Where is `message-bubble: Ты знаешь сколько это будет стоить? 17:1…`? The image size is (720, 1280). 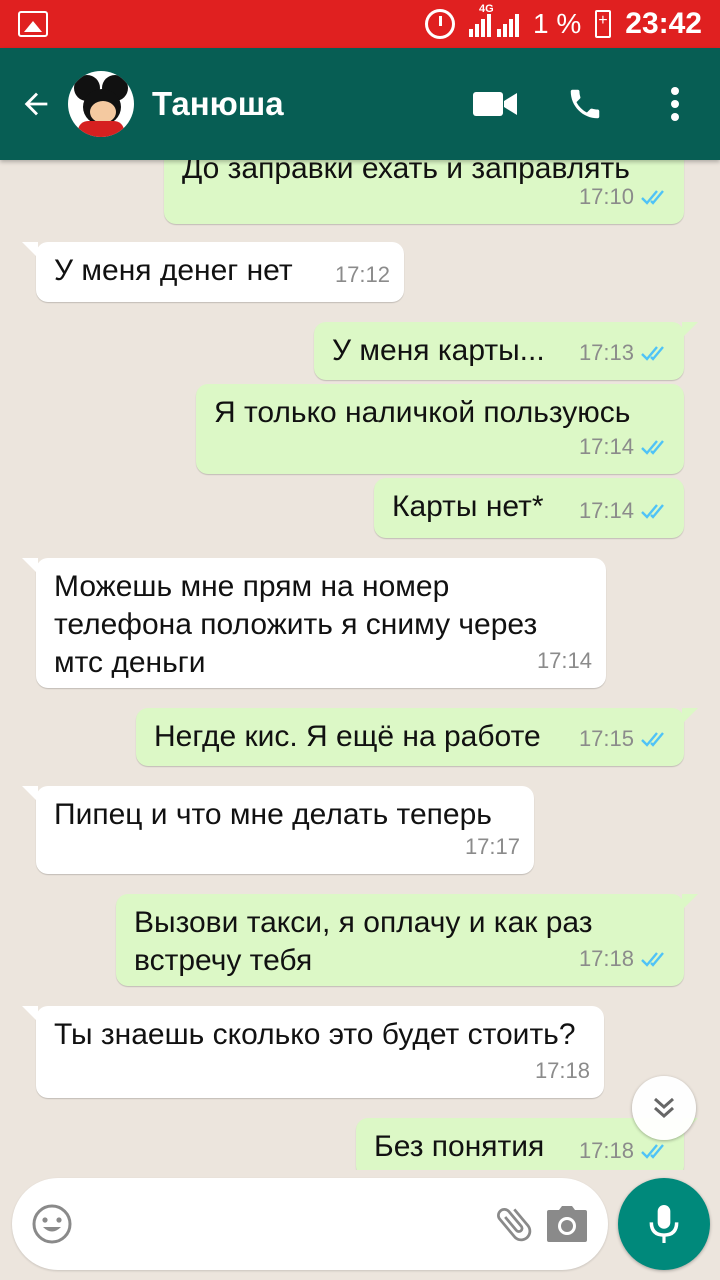
message-bubble: Ты знаешь сколько это будет стоить? 17:1… is located at coordinates (313, 1052).